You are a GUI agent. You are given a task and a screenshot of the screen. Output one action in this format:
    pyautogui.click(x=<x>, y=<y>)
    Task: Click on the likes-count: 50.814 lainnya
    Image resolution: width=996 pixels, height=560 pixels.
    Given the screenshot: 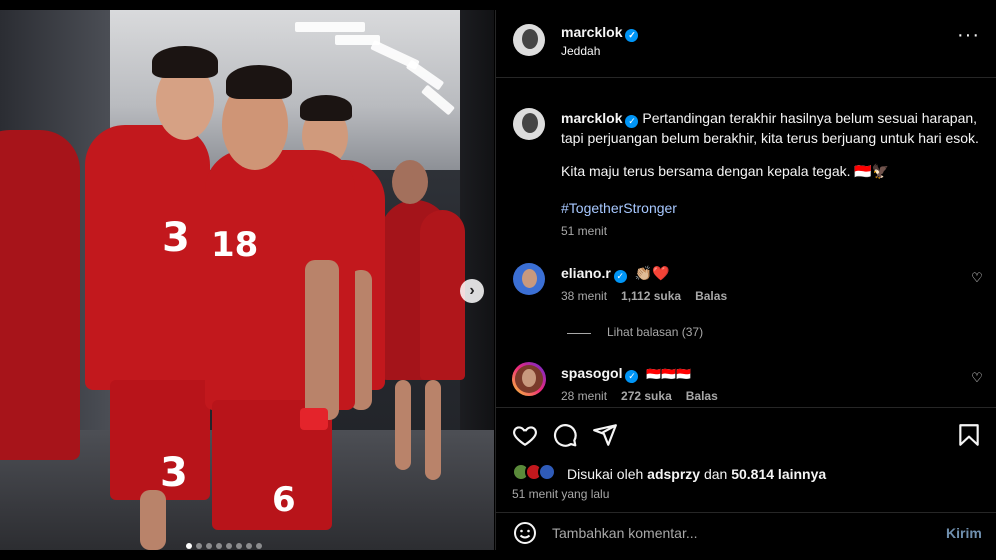 What is the action you would take?
    pyautogui.click(x=778, y=474)
    